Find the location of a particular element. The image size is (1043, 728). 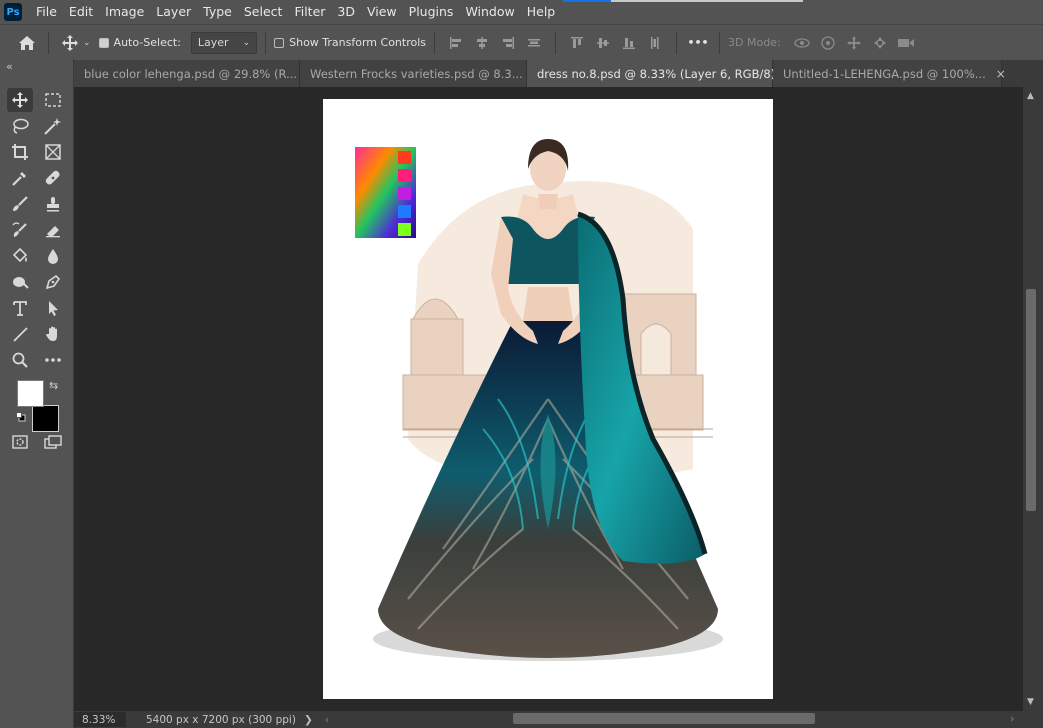

home-button is located at coordinates (27, 43).